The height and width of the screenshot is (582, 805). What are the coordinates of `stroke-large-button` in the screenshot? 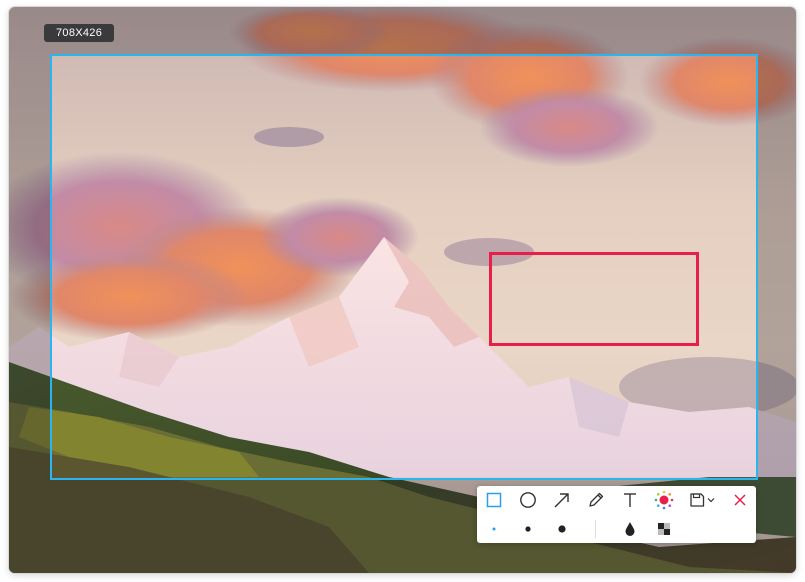 It's located at (562, 529).